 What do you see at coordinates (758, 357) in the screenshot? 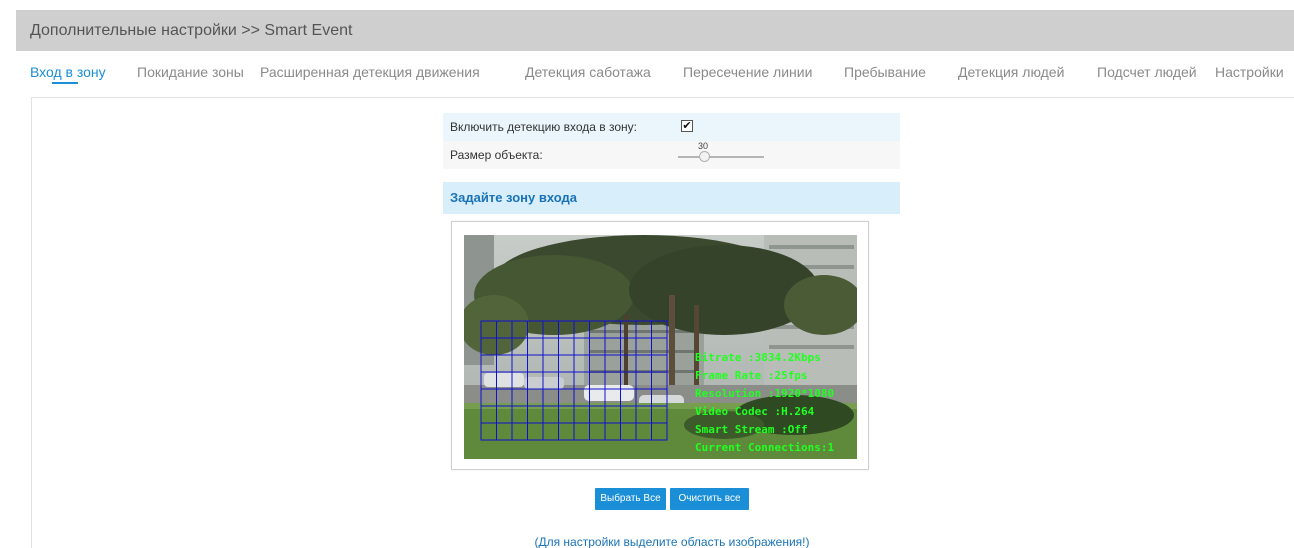
I see `overlay-bitrate: Bitrate :3834.2Kbps` at bounding box center [758, 357].